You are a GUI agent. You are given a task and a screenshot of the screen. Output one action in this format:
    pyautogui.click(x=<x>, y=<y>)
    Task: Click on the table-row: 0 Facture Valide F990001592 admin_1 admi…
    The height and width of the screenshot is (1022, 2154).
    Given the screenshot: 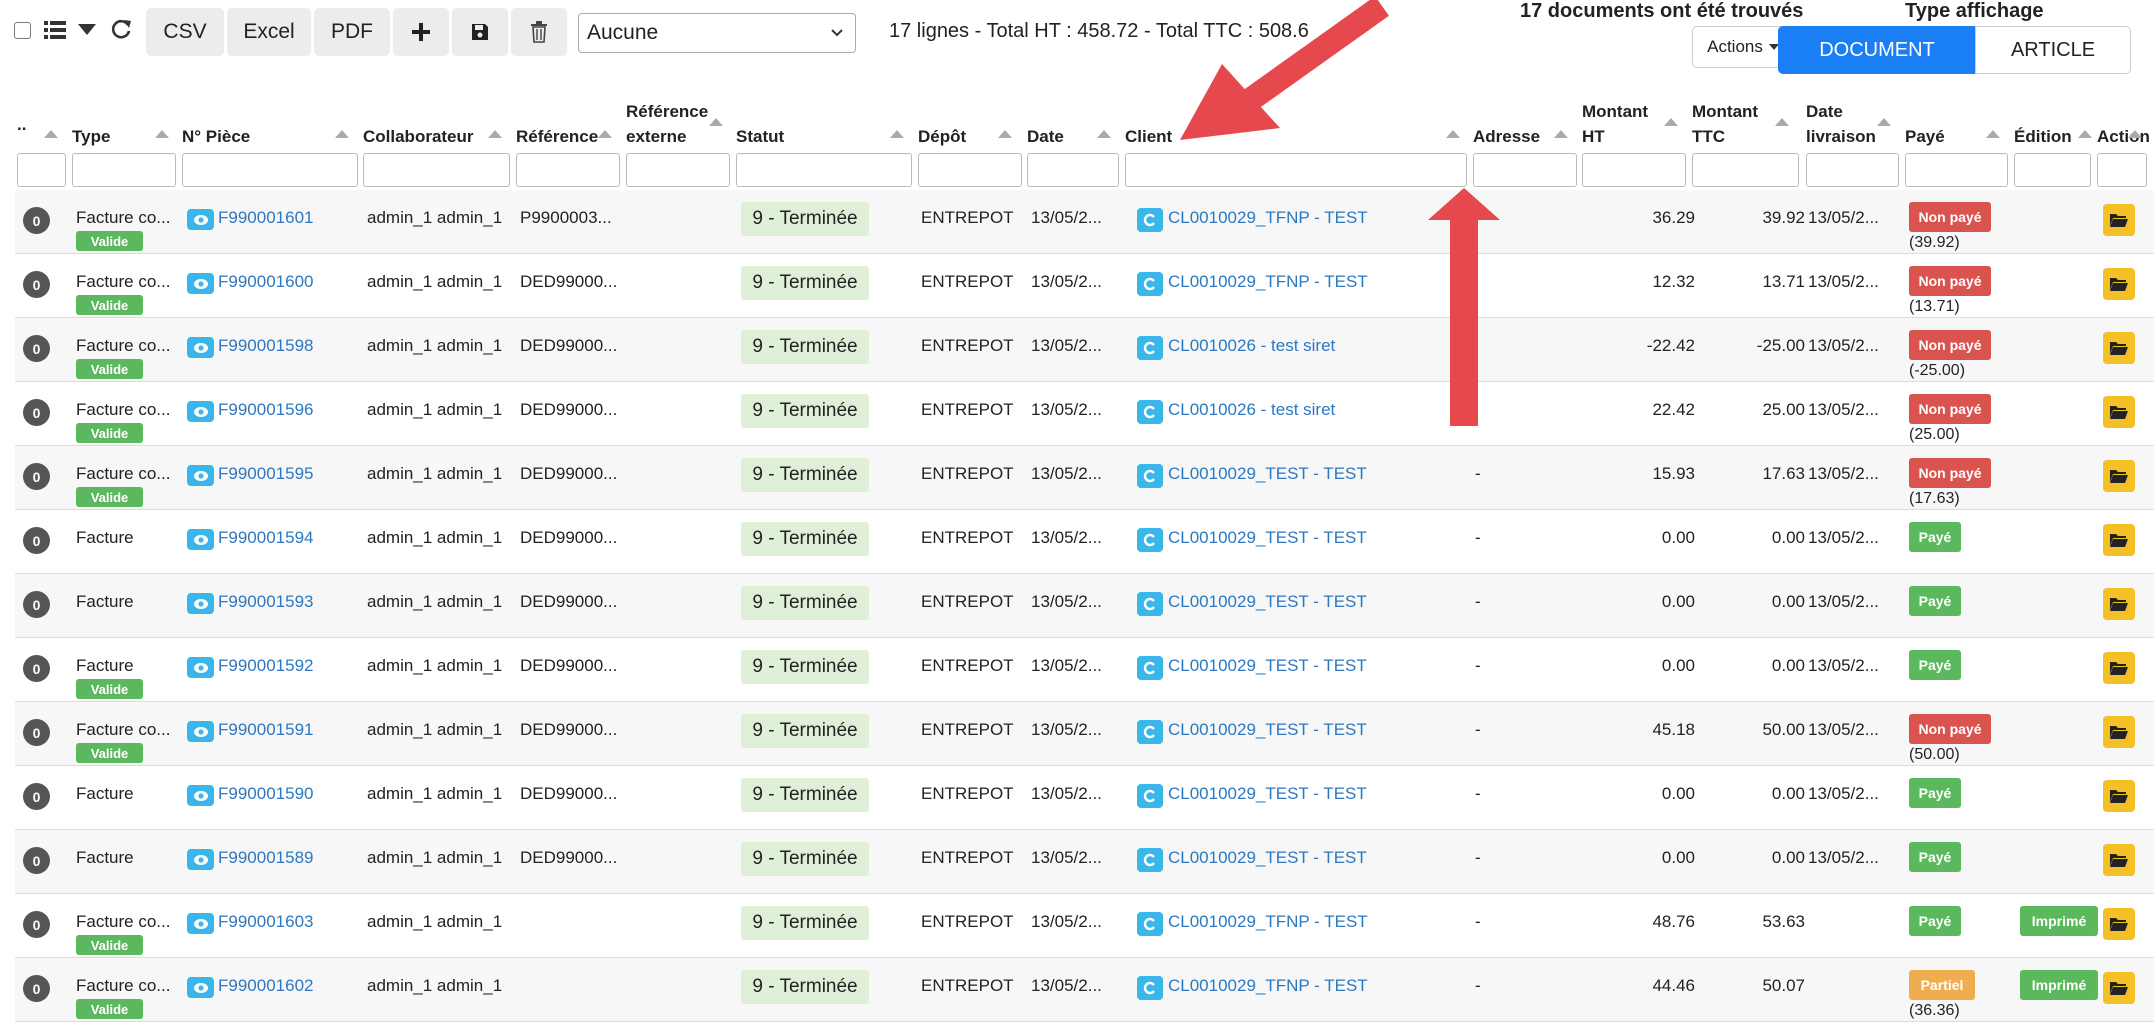 What is the action you would take?
    pyautogui.click(x=1084, y=670)
    